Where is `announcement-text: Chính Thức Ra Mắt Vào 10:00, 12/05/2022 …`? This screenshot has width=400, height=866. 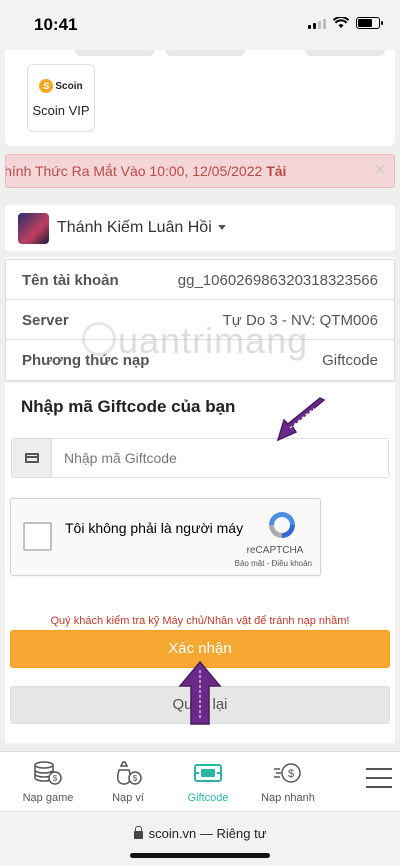 announcement-text: Chính Thức Ra Mắt Vào 10:00, 12/05/2022 … is located at coordinates (146, 171).